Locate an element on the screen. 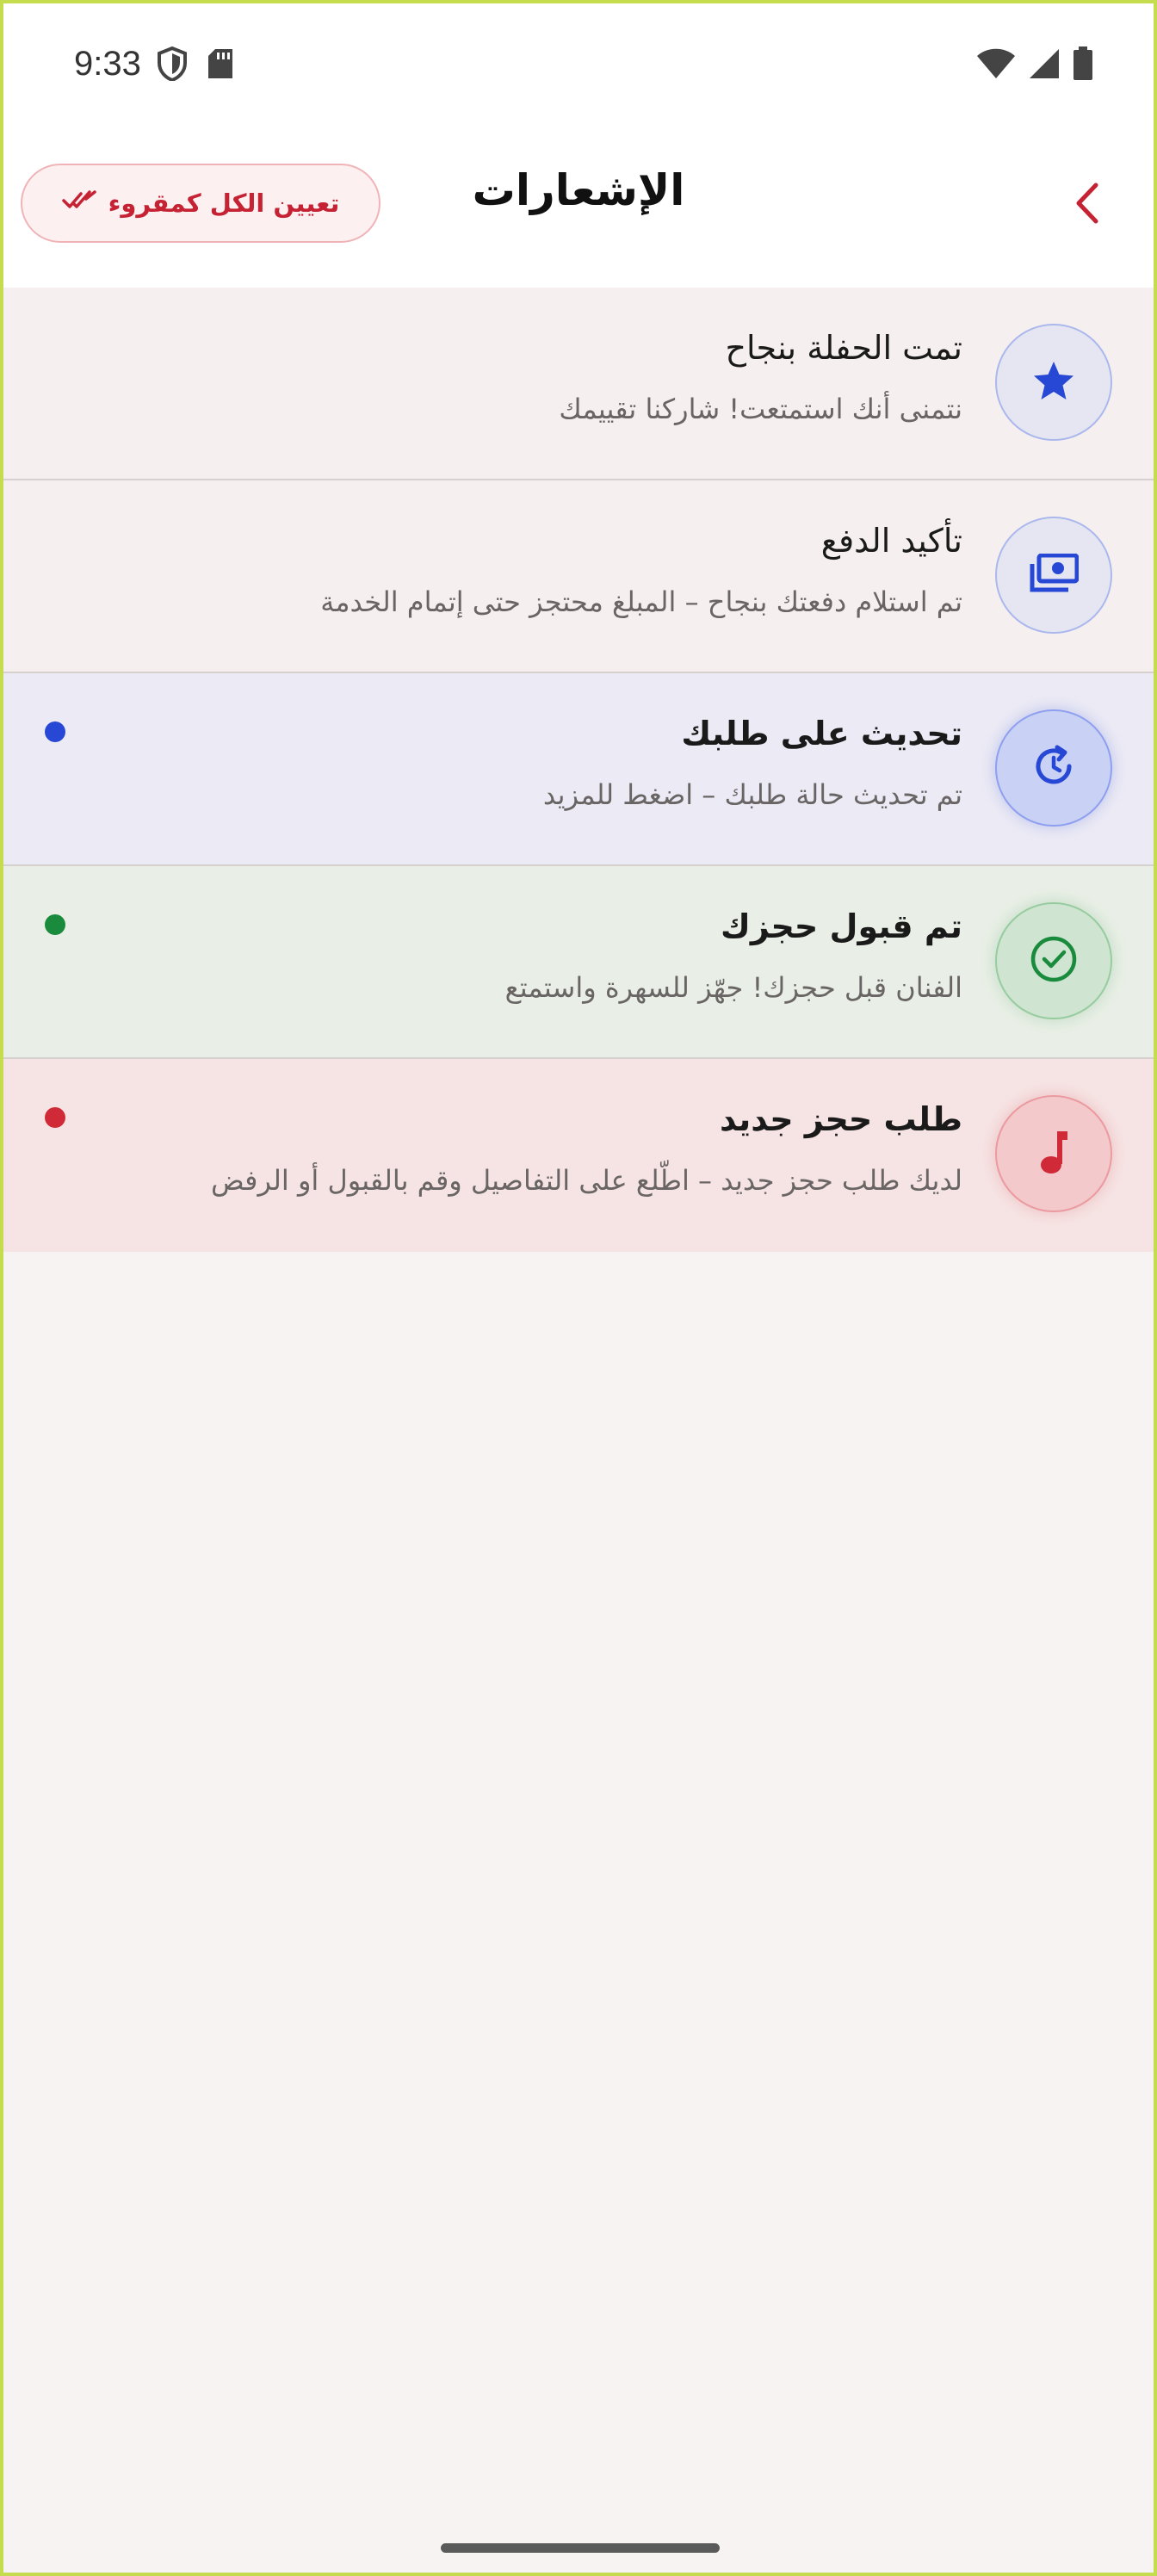 This screenshot has width=1157, height=2576. music-note-icon is located at coordinates (1054, 1154).